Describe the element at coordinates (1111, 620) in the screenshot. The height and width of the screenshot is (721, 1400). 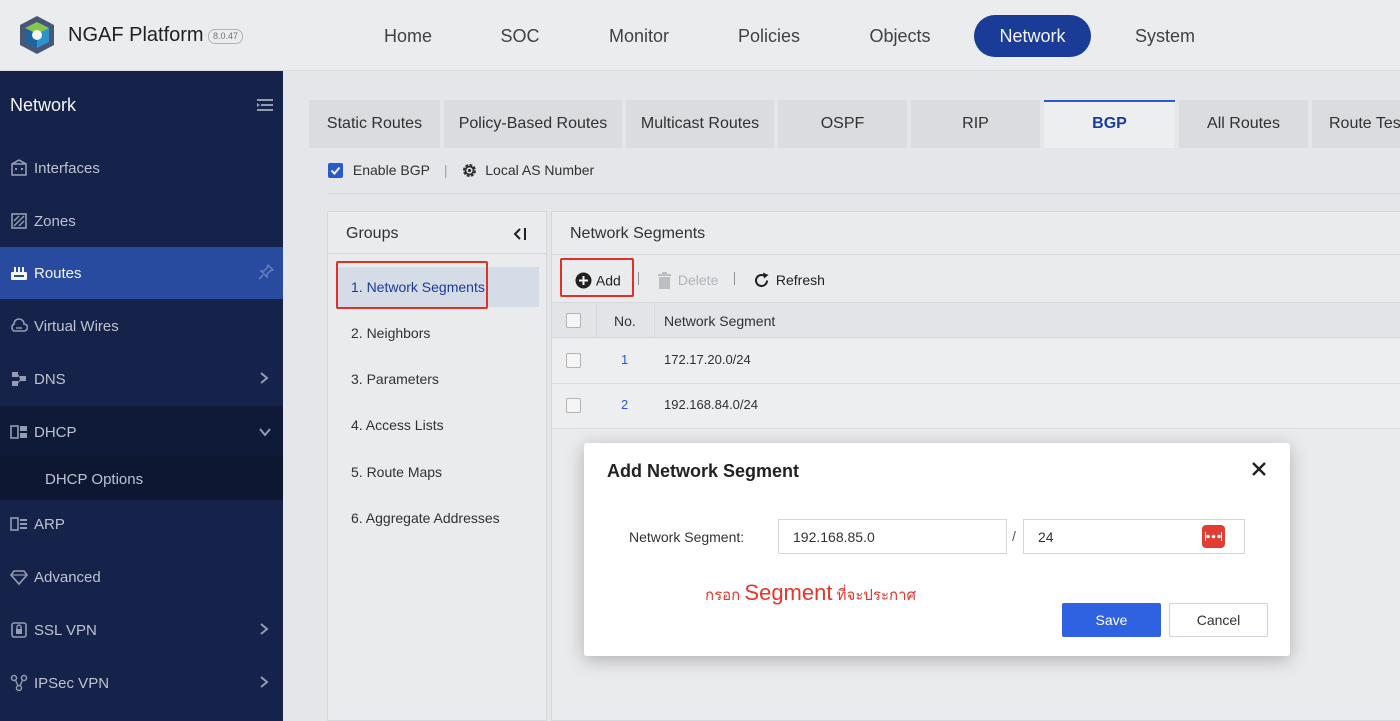
I see `save-button: Save` at that location.